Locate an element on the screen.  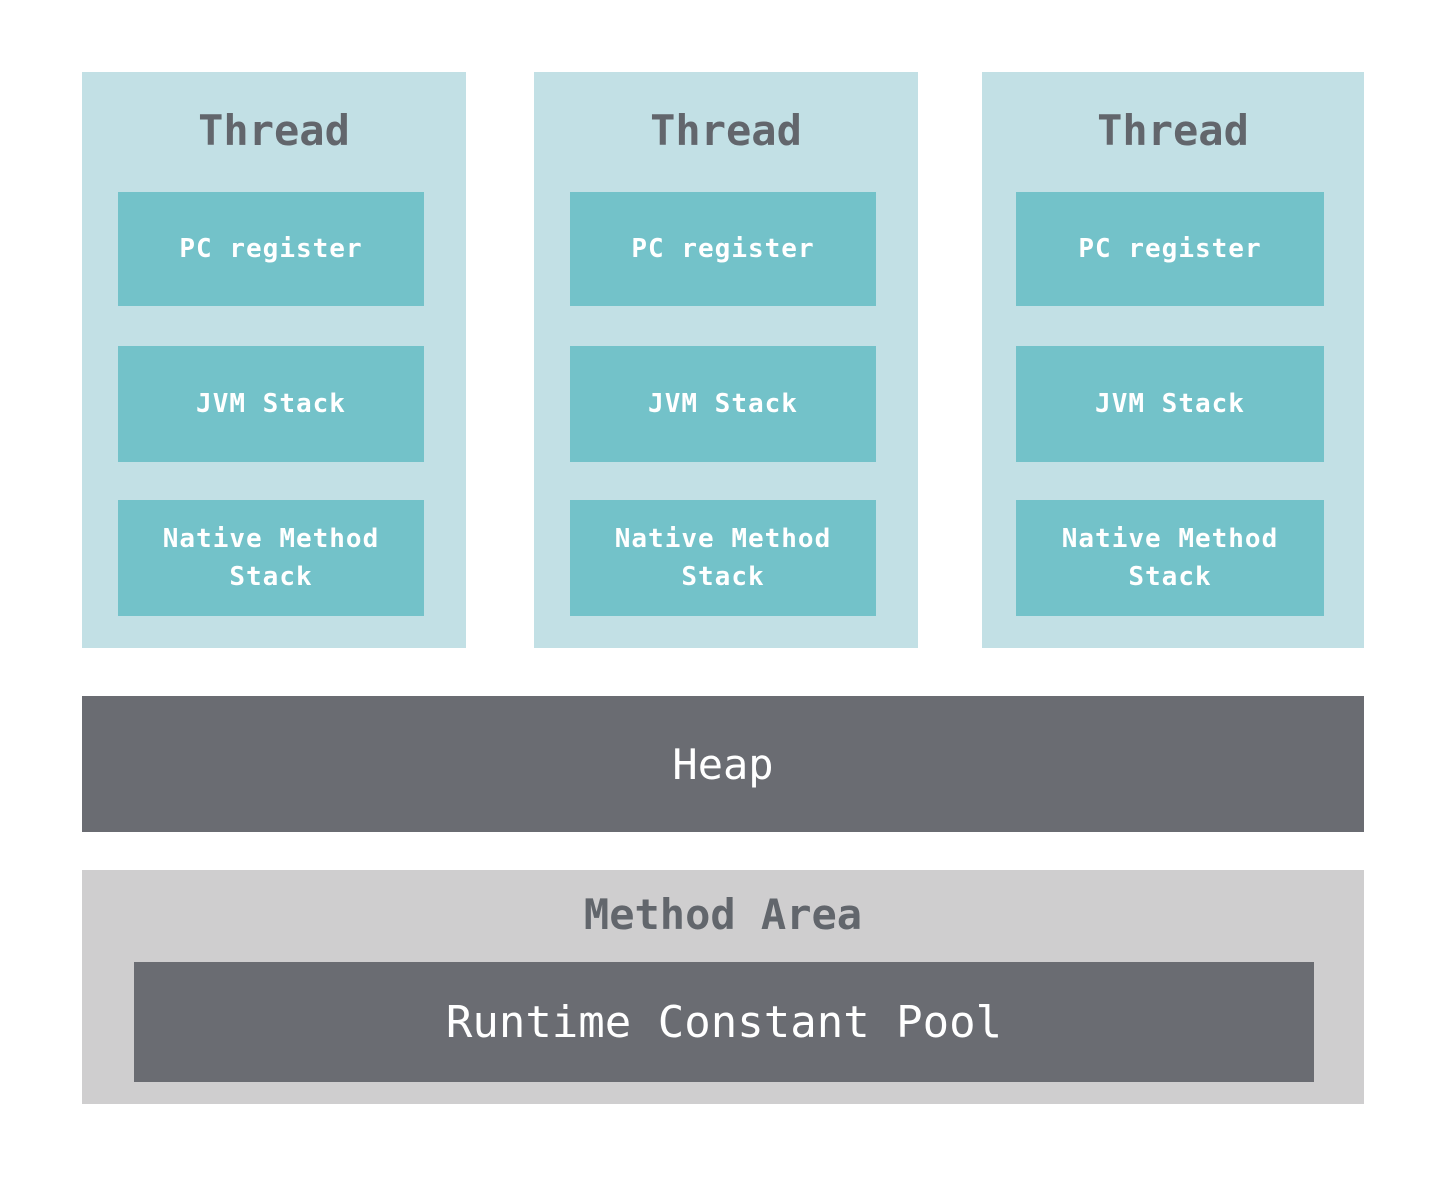
heap: Heap is located at coordinates (723, 764).